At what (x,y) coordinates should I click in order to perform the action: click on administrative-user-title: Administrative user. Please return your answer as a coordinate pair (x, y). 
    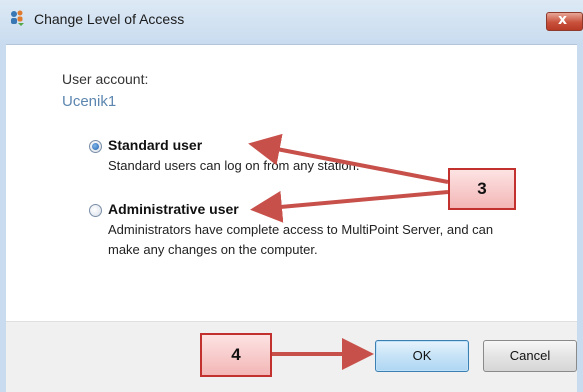
    Looking at the image, I should click on (173, 209).